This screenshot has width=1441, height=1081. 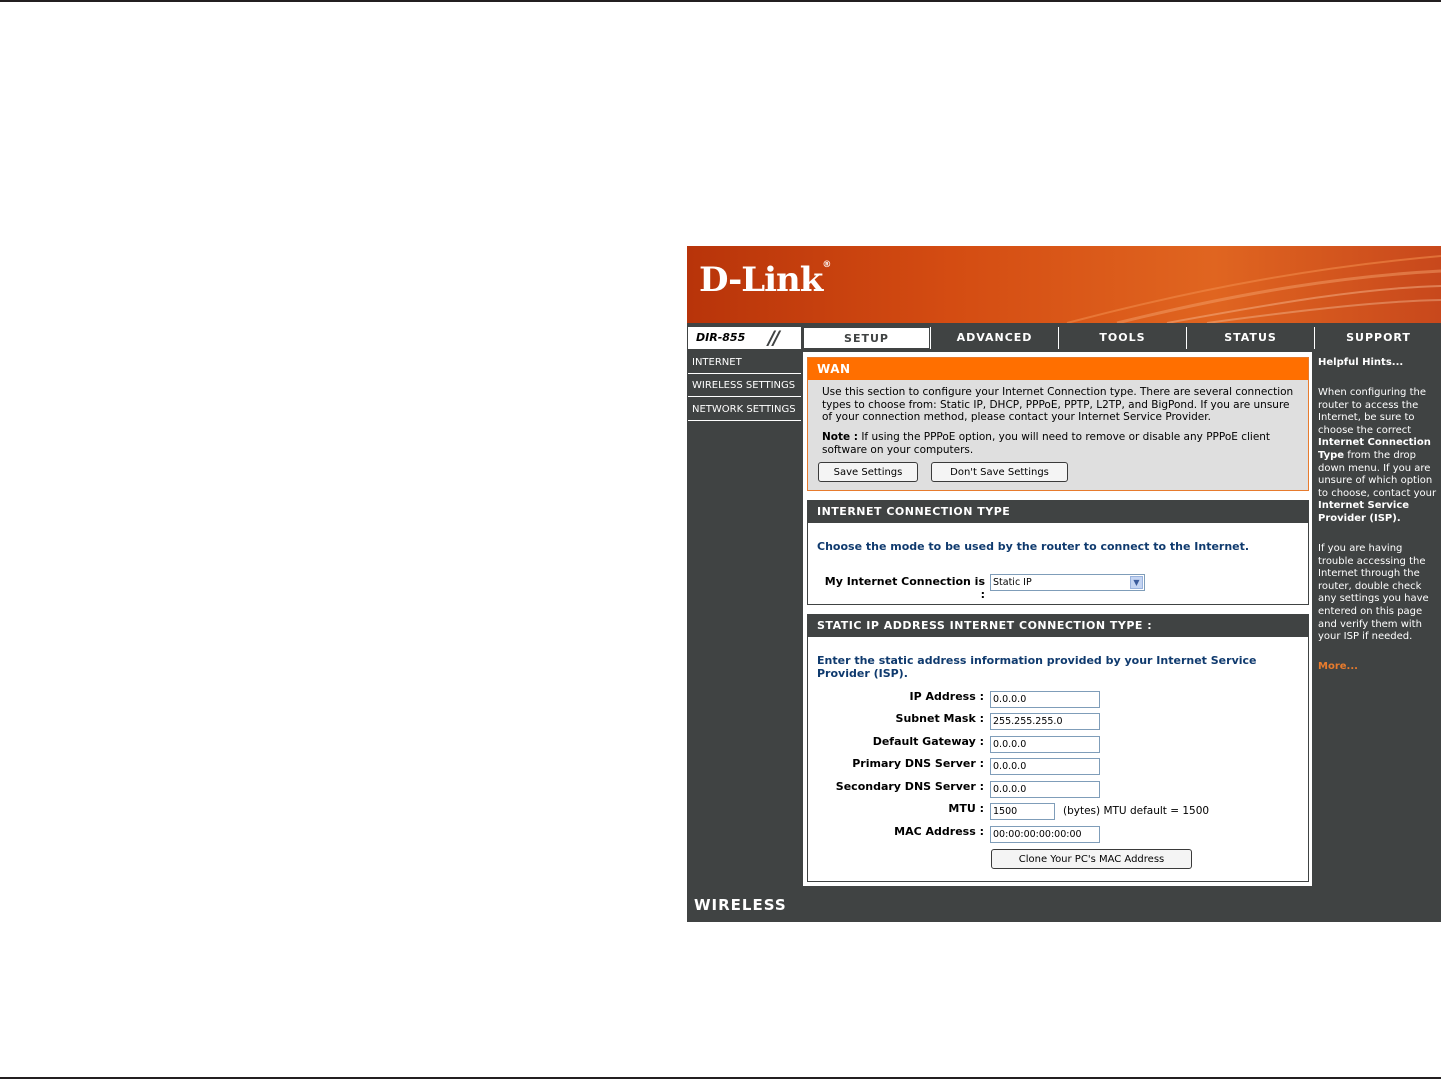 I want to click on default-gateway-label: Default Gateway :, so click(x=928, y=741).